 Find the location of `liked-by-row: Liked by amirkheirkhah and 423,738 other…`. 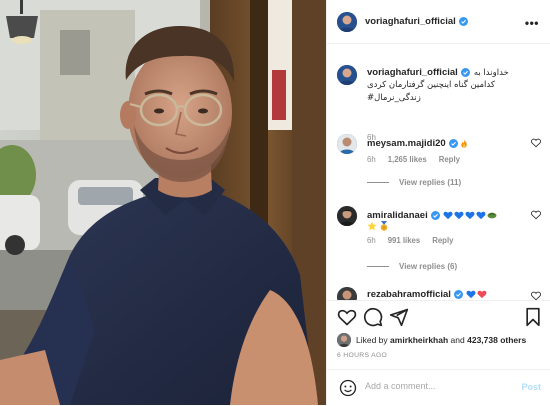

liked-by-row: Liked by amirkheirkhah and 423,738 other… is located at coordinates (431, 340).